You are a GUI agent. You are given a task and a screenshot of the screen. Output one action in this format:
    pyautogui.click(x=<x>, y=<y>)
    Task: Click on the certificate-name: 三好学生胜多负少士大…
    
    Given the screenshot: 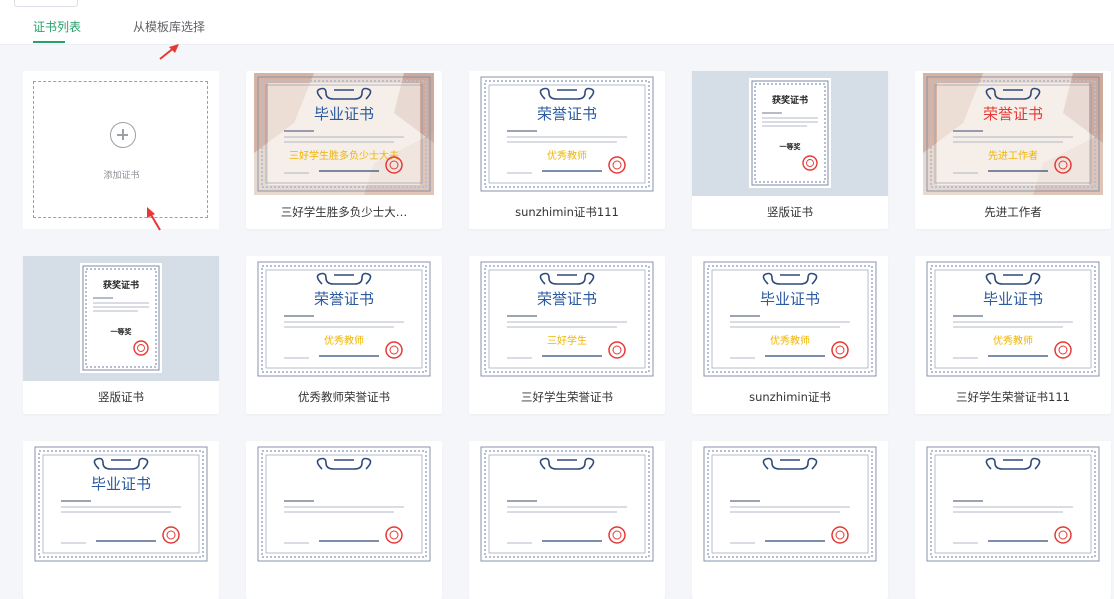 What is the action you would take?
    pyautogui.click(x=344, y=212)
    